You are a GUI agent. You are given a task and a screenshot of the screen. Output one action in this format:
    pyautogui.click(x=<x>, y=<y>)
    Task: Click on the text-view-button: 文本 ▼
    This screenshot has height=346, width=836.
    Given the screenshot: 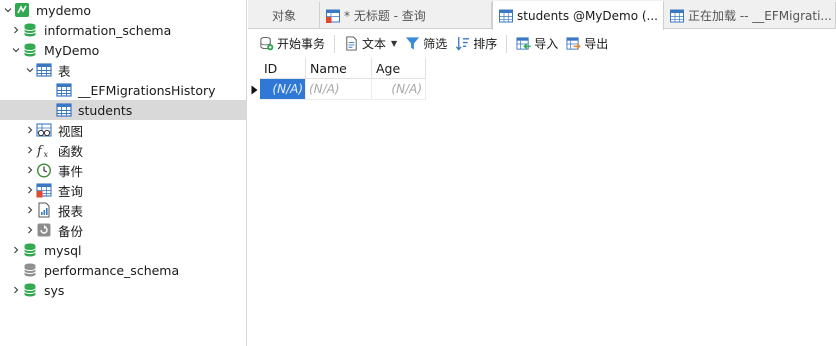 What is the action you would take?
    pyautogui.click(x=370, y=44)
    